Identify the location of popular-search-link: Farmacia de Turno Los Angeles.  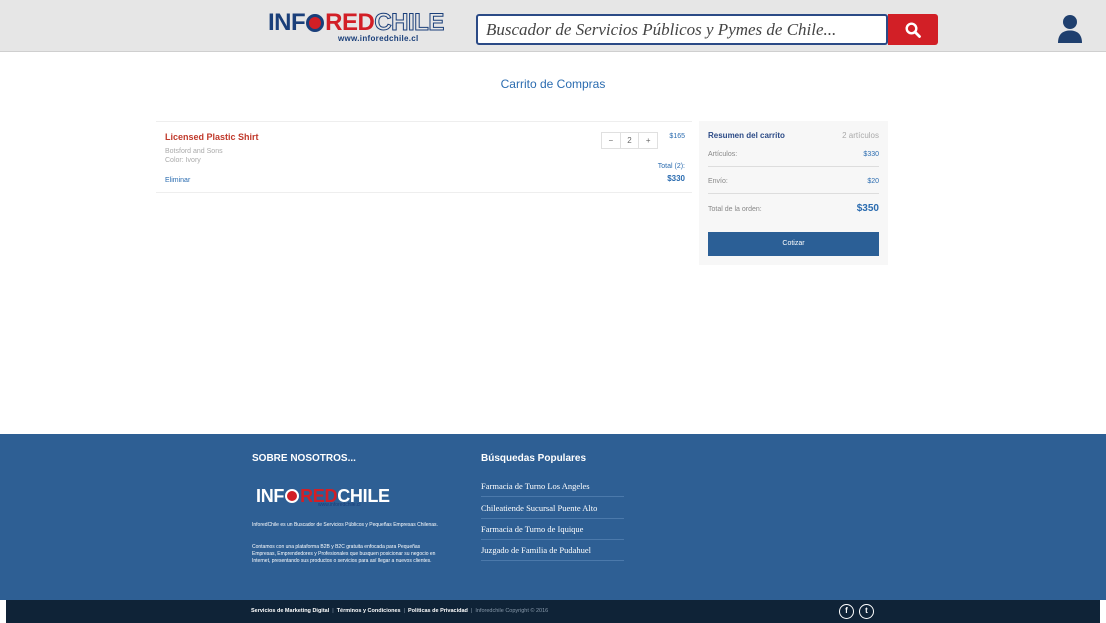
(552, 486).